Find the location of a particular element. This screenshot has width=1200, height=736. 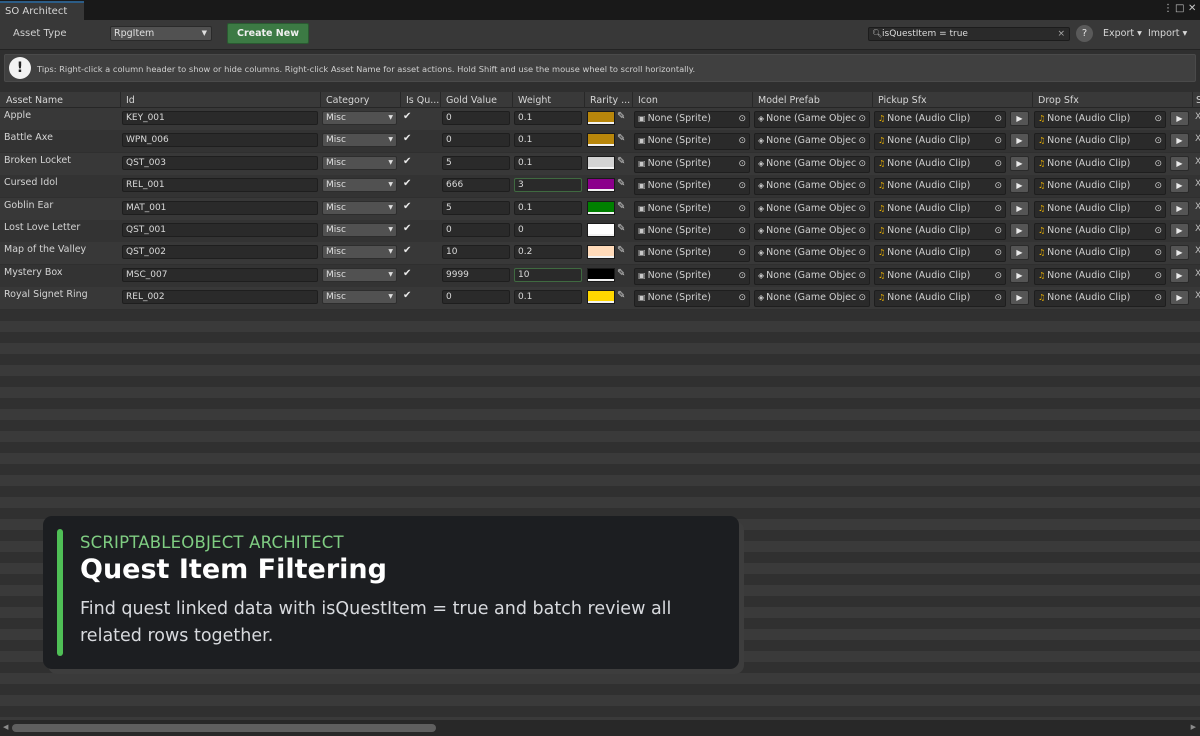

id-field: REL_001 is located at coordinates (220, 185).